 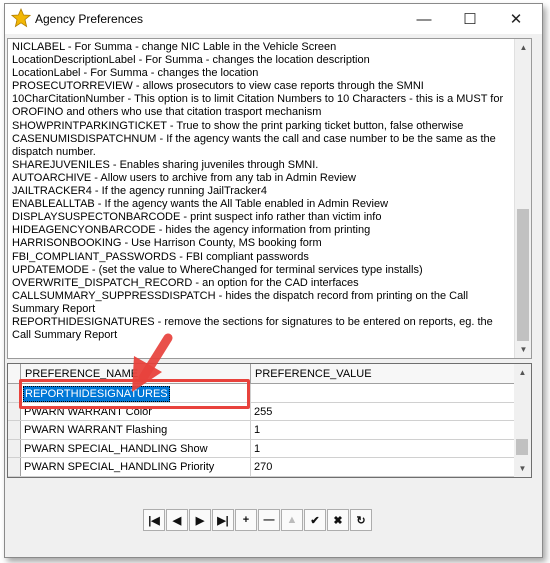 I want to click on table-row: PWARN WARRANT Flashing 1, so click(x=262, y=430).